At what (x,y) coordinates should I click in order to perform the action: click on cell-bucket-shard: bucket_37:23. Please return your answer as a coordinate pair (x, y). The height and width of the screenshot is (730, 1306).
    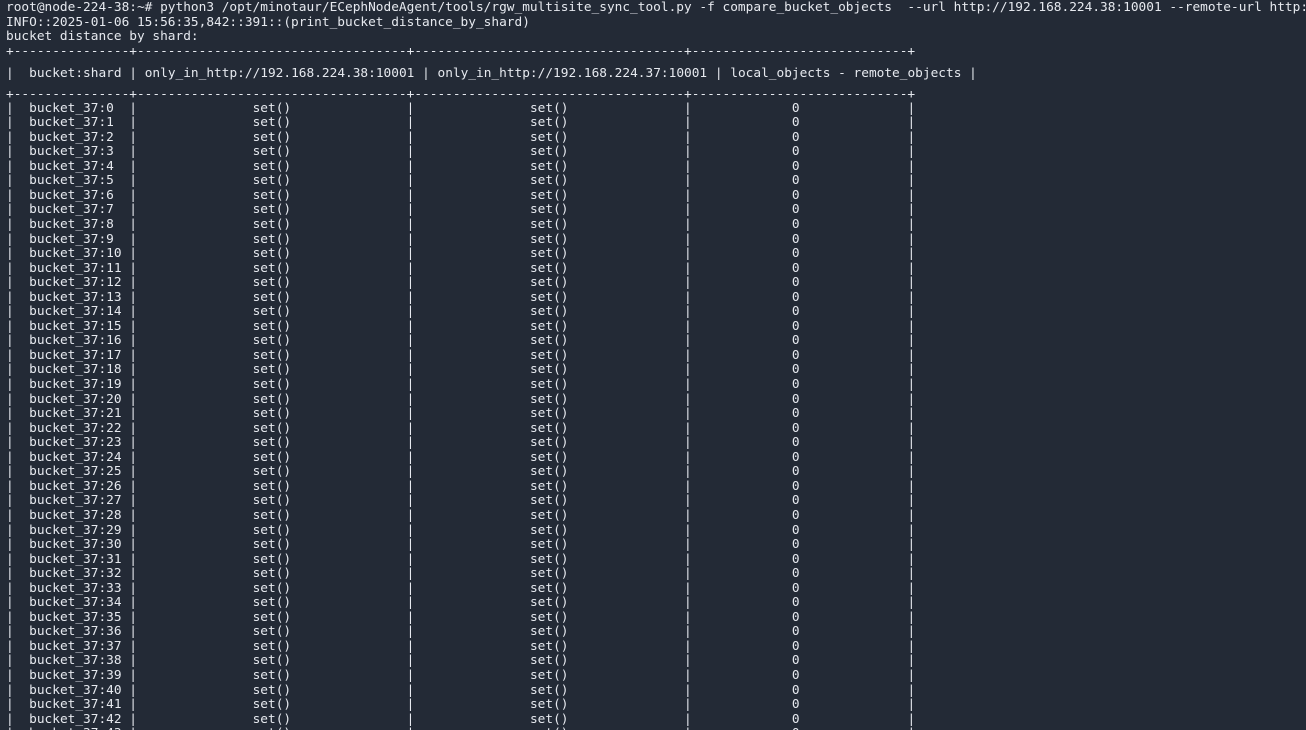
    Looking at the image, I should click on (79, 443).